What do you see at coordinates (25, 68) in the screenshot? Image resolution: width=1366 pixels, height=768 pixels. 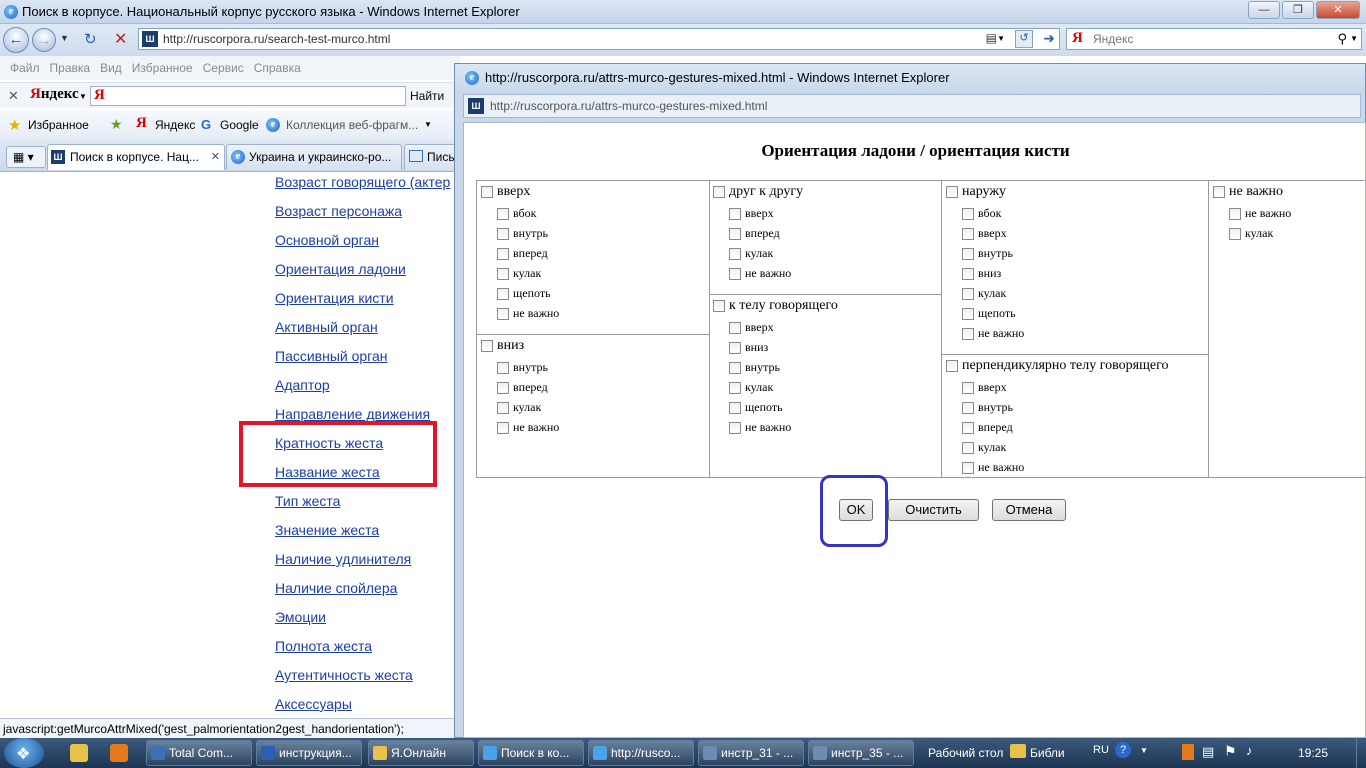 I see `menu-file: Файл` at bounding box center [25, 68].